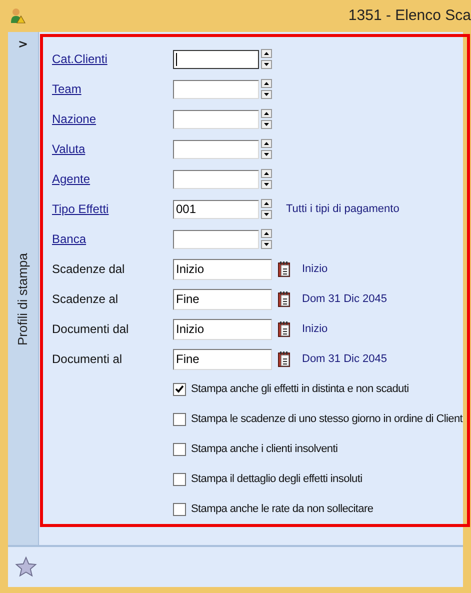 The height and width of the screenshot is (593, 471). I want to click on field-link: Valuta, so click(112, 149).